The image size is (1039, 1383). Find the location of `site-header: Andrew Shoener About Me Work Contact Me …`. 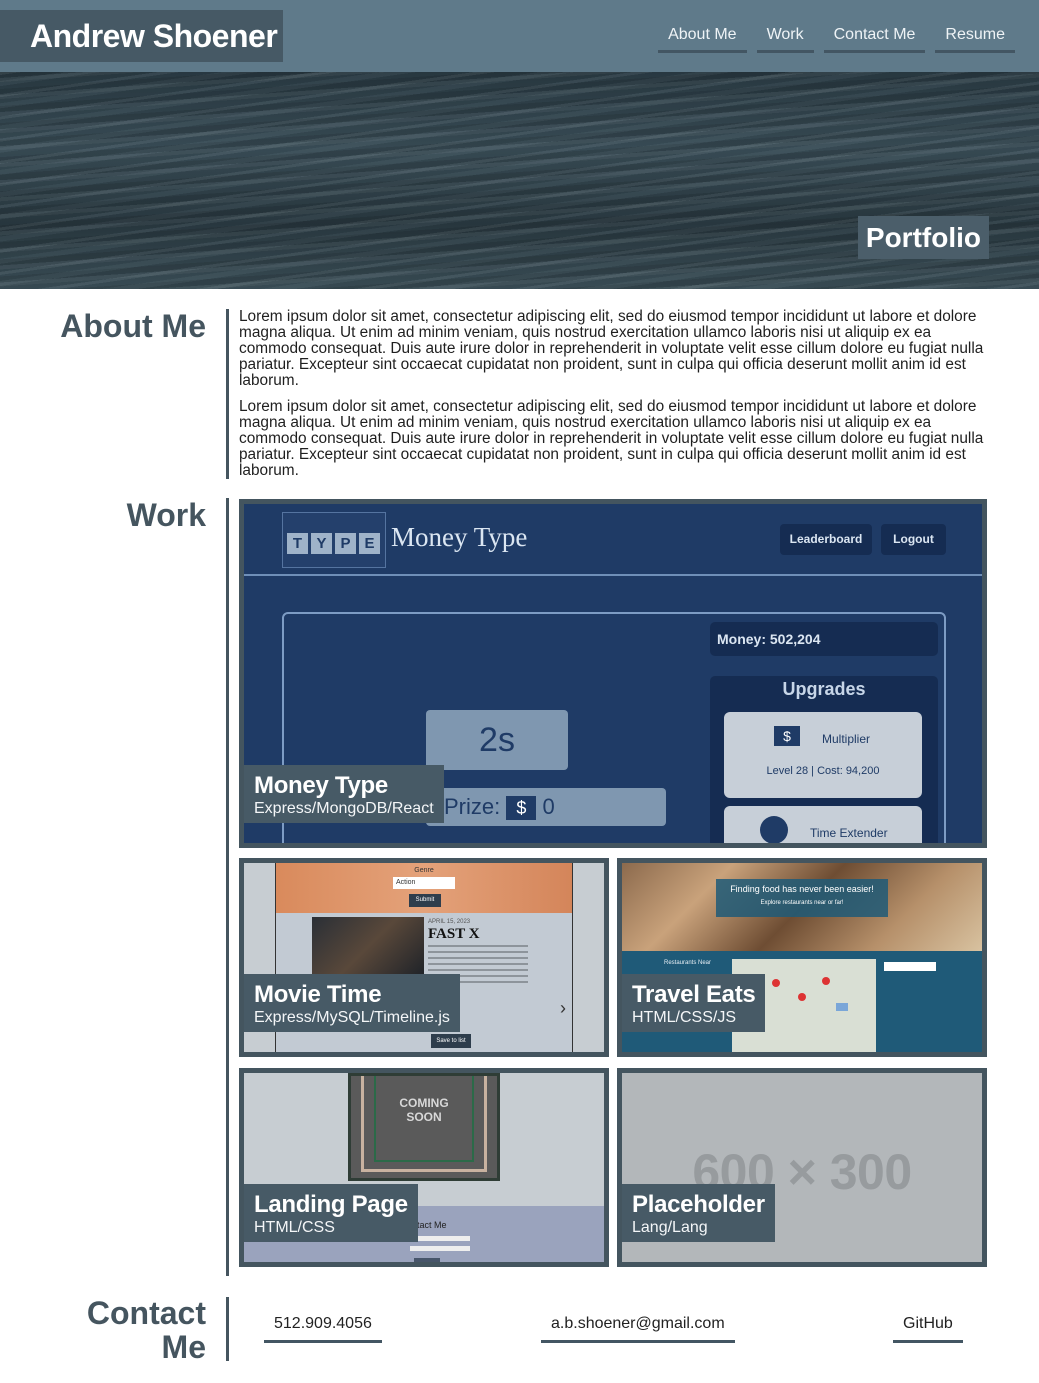

site-header: Andrew Shoener About Me Work Contact Me … is located at coordinates (519, 36).